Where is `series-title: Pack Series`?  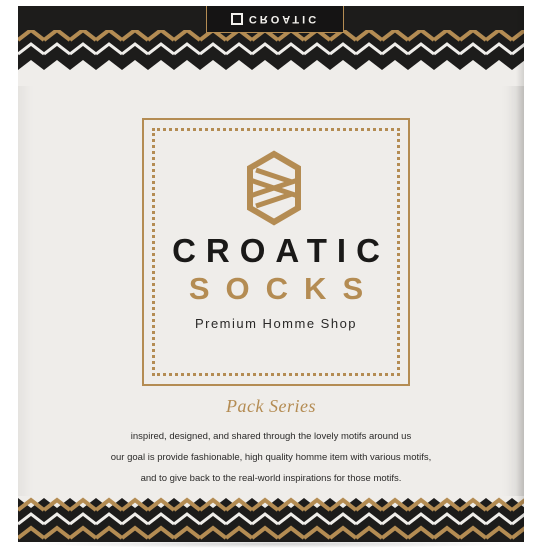
series-title: Pack Series is located at coordinates (271, 406).